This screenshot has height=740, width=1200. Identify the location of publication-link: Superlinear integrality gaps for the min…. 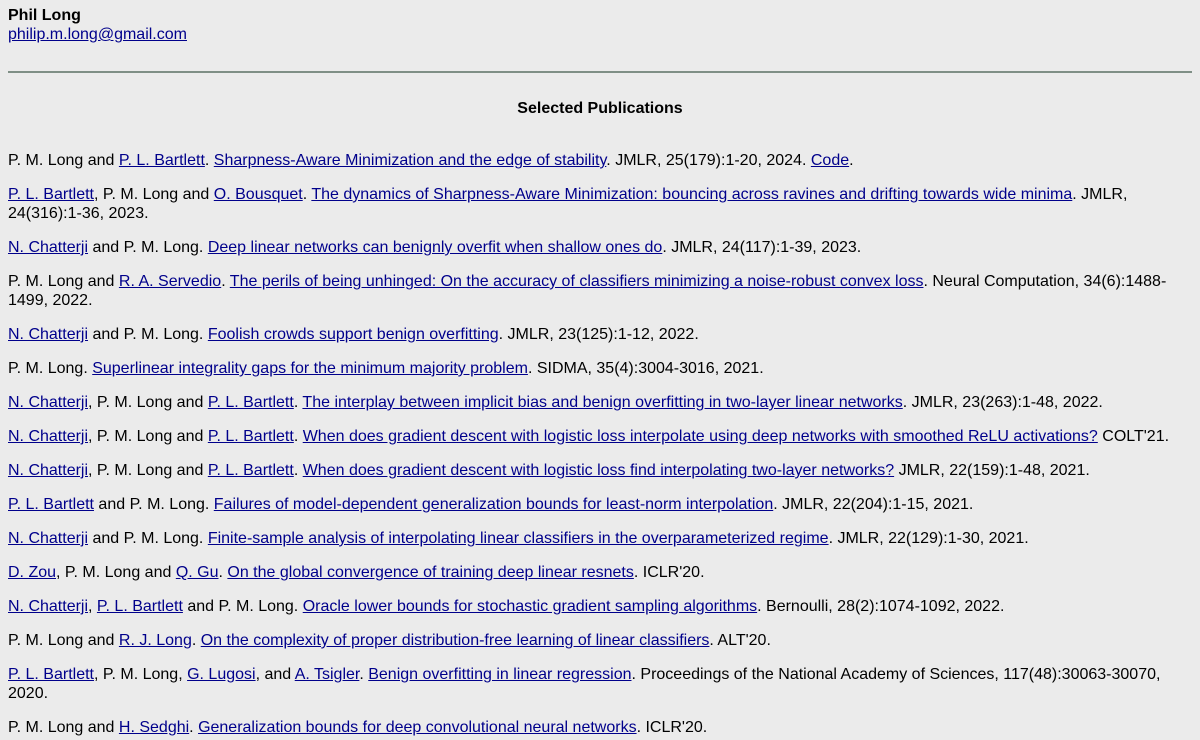
(310, 368).